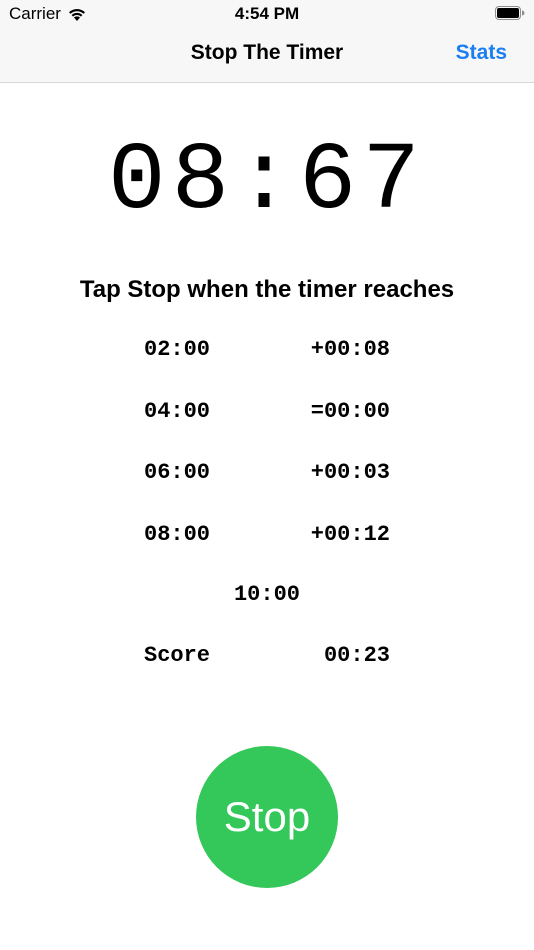 Image resolution: width=534 pixels, height=950 pixels. What do you see at coordinates (267, 549) in the screenshot?
I see `round-row: 08:00 +00:12` at bounding box center [267, 549].